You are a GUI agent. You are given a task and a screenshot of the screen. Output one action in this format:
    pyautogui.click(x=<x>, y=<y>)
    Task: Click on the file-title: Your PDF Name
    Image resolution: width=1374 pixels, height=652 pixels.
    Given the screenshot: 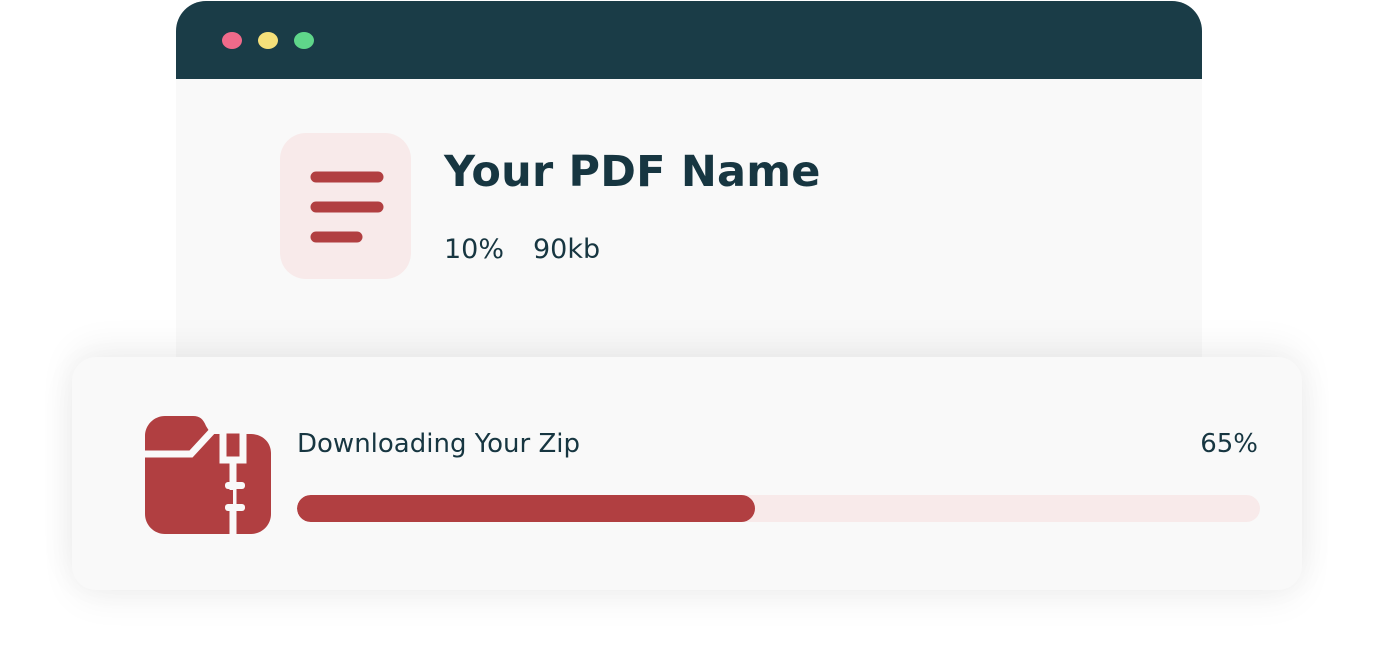 What is the action you would take?
    pyautogui.click(x=632, y=172)
    